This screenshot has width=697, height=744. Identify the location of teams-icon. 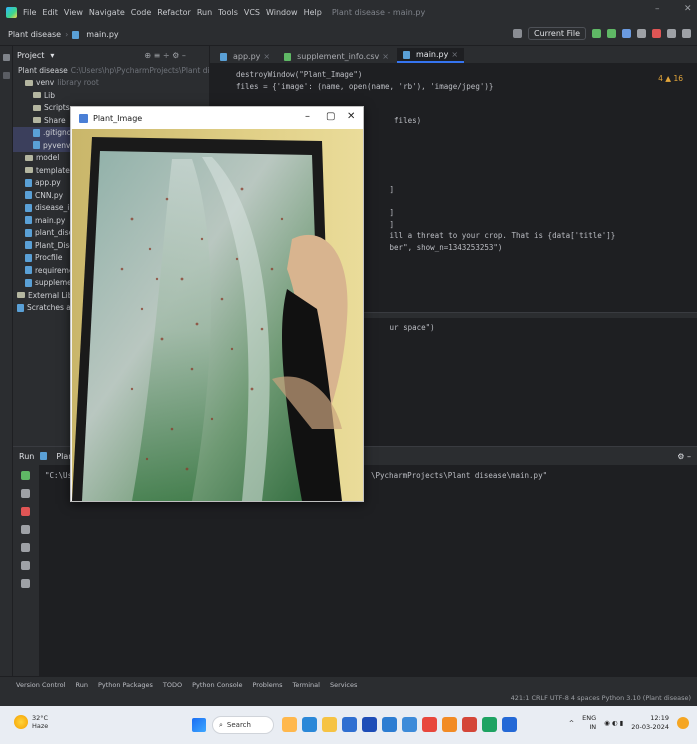
(409, 724).